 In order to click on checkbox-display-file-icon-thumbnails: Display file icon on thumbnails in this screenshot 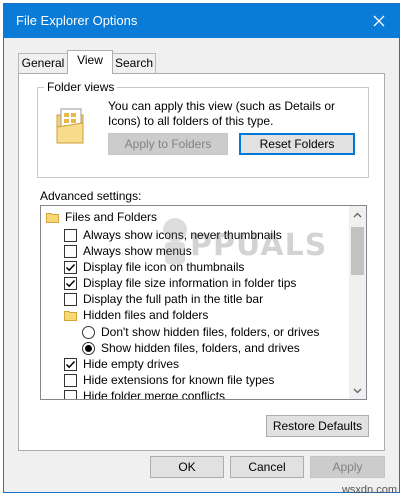, I will do `click(154, 267)`.